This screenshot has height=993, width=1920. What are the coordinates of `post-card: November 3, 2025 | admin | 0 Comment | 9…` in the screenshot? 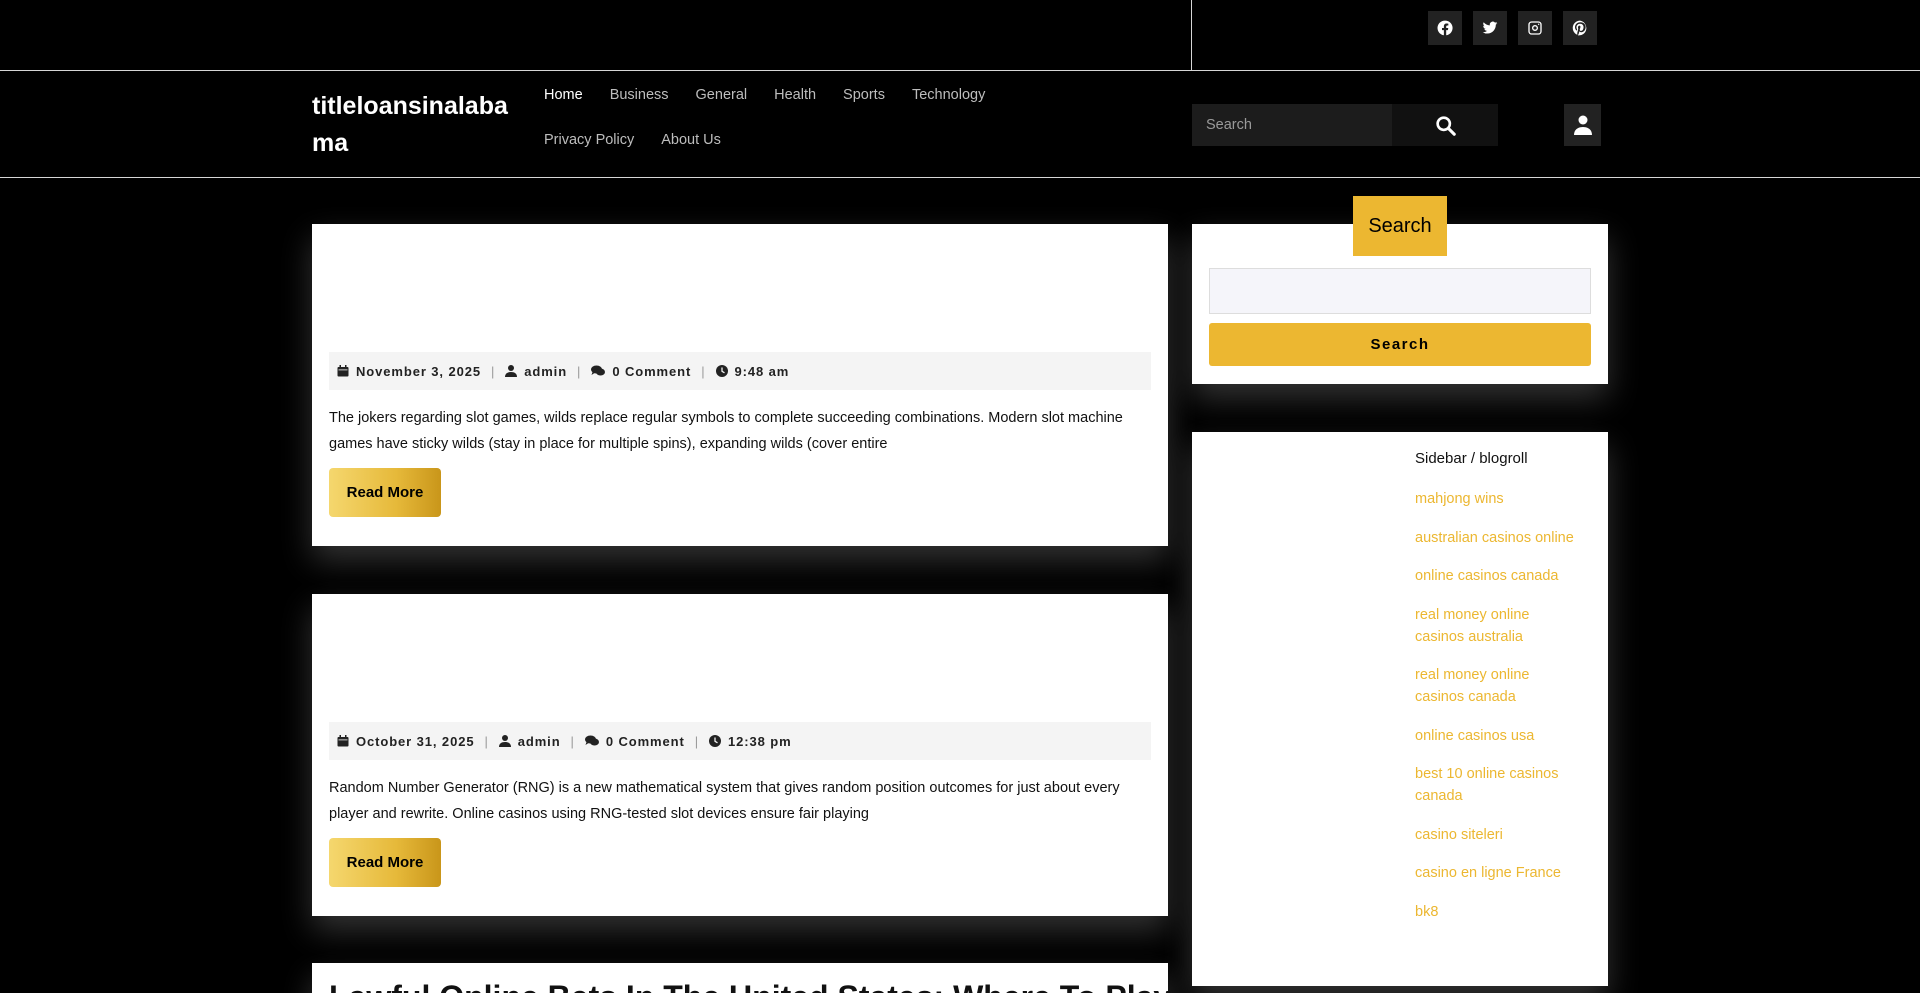 It's located at (740, 385).